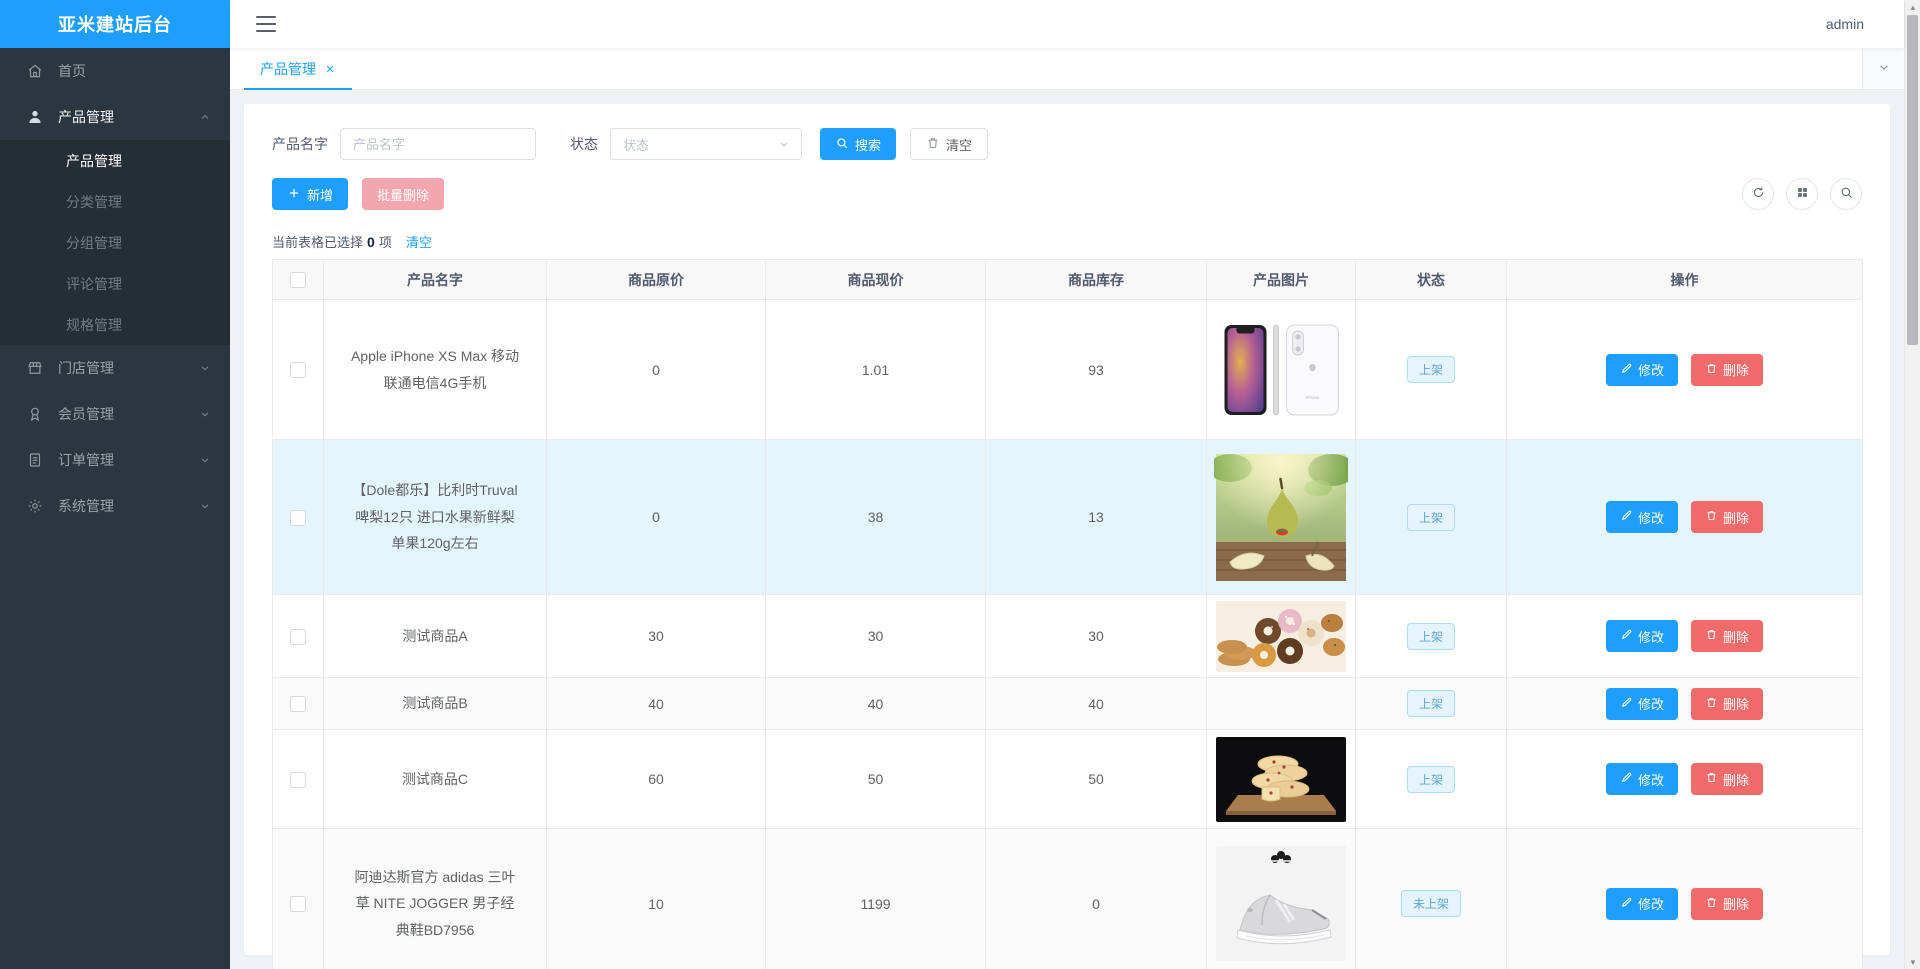 This screenshot has width=1920, height=969. I want to click on sidebar-item-settings: 系统管理, so click(115, 506).